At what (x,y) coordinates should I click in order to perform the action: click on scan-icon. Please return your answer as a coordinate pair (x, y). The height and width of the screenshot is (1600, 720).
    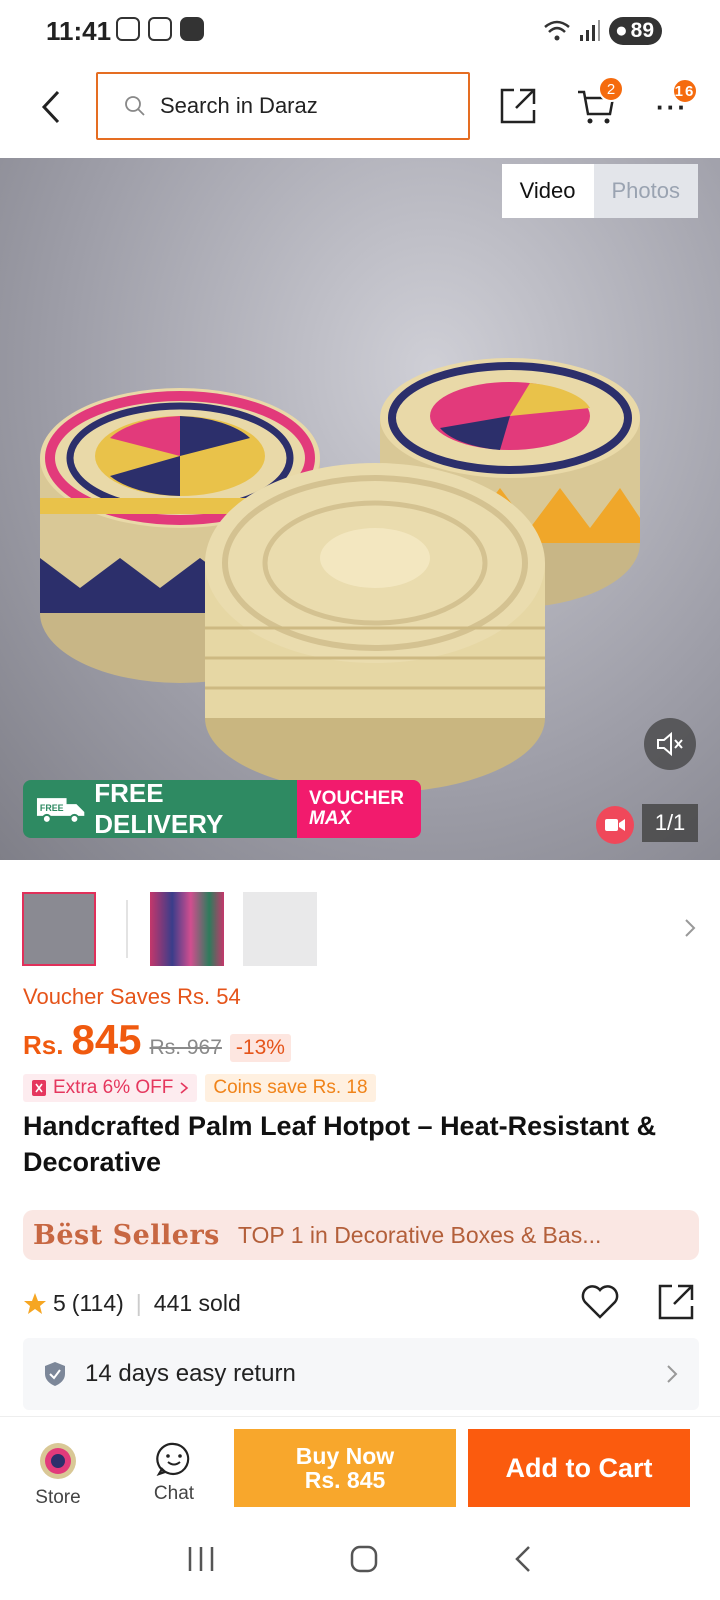
    Looking at the image, I should click on (160, 29).